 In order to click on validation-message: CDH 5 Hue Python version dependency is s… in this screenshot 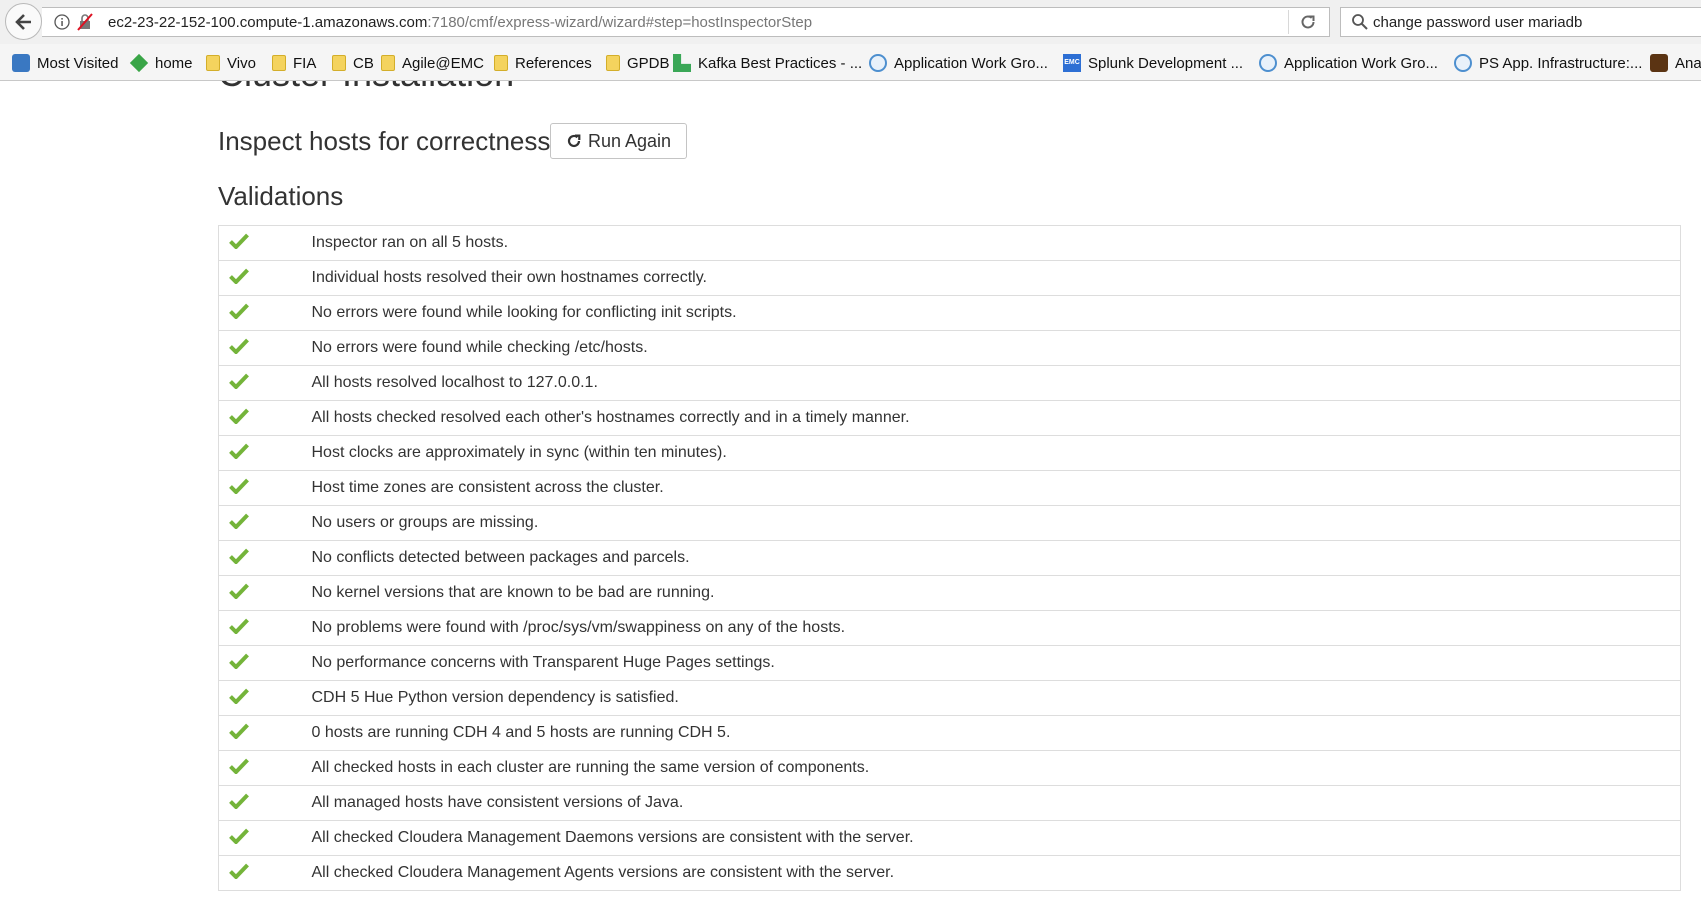, I will do `click(996, 698)`.